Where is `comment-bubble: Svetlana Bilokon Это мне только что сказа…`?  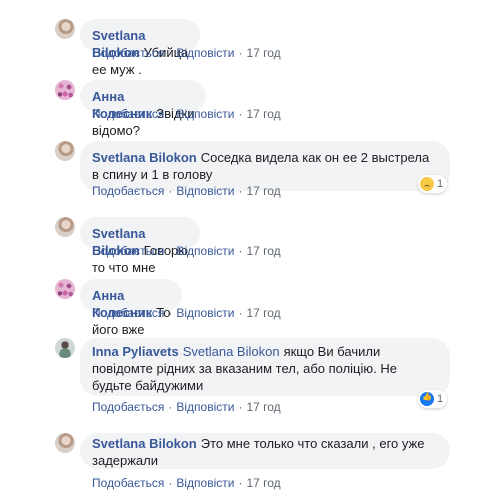 comment-bubble: Svetlana Bilokon Это мне только что сказа… is located at coordinates (265, 451).